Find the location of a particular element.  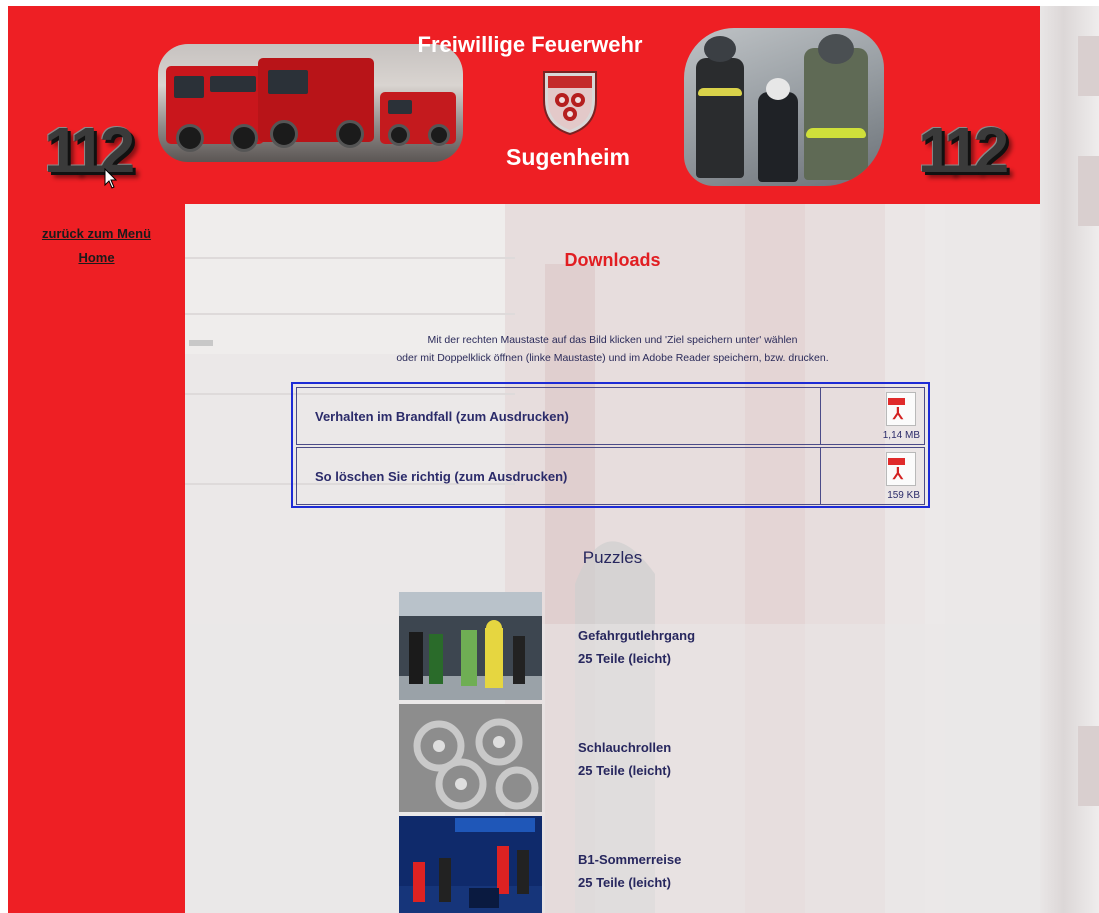

downloads-heading: Downloads is located at coordinates (612, 260).